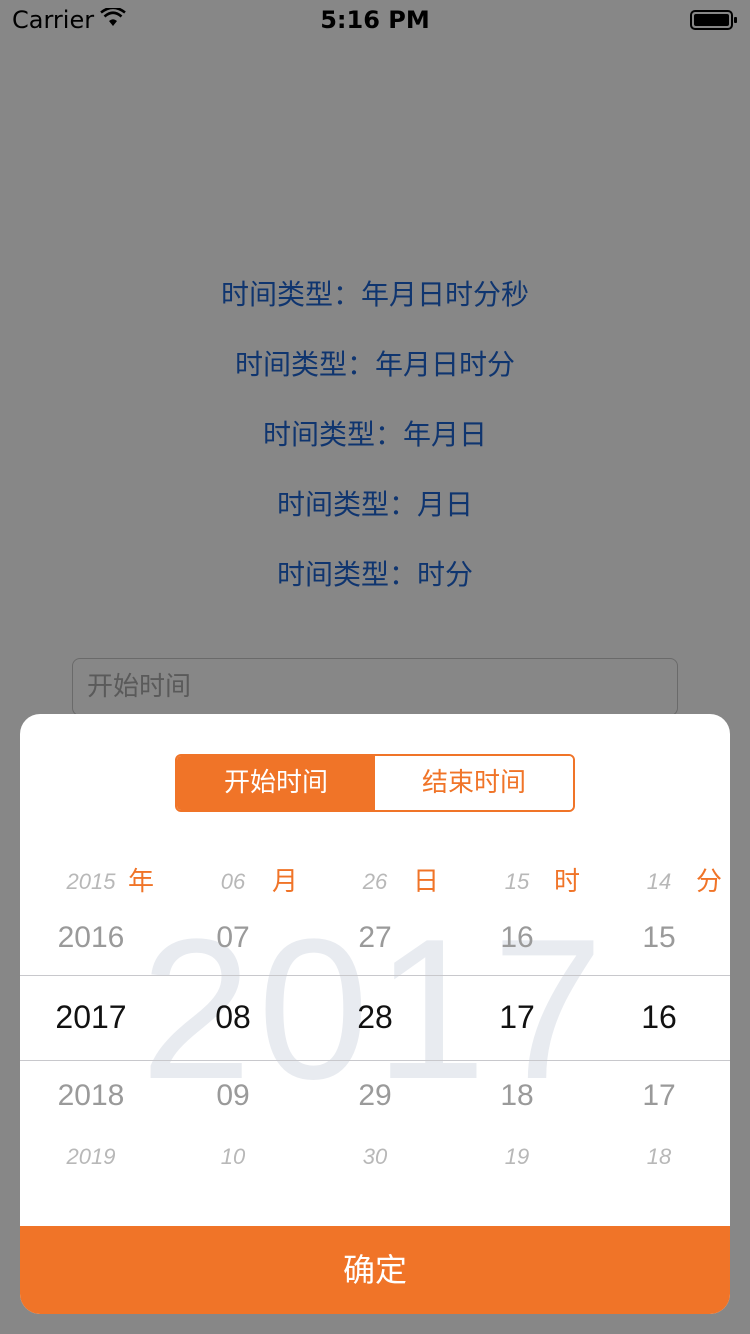 This screenshot has height=1334, width=750. Describe the element at coordinates (375, 1156) in the screenshot. I see `wheel-item: 30` at that location.